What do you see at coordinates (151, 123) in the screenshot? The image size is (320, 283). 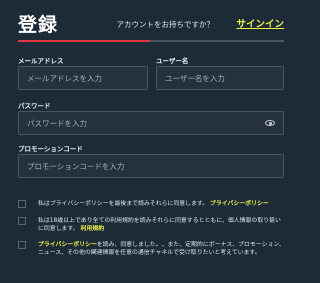 I see `password-field: パスワードを入力` at bounding box center [151, 123].